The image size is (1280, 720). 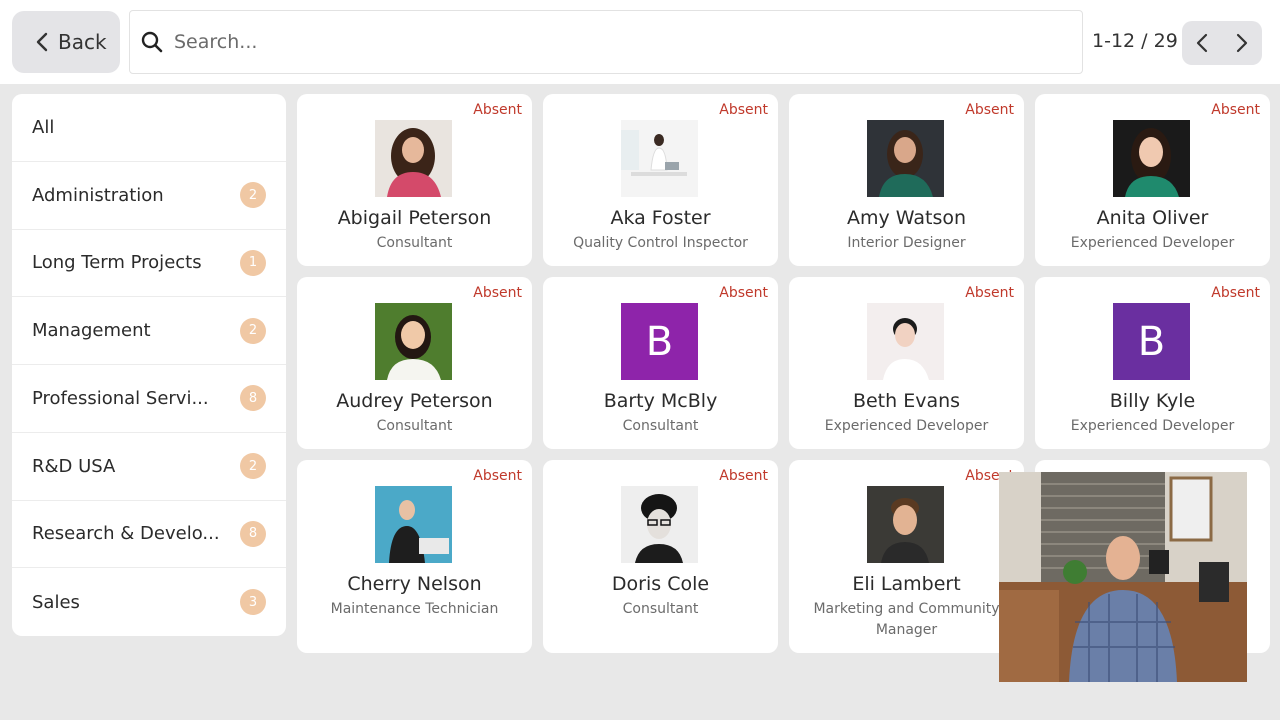 I want to click on employee-job-title: Quality Control Inspector, so click(x=660, y=243).